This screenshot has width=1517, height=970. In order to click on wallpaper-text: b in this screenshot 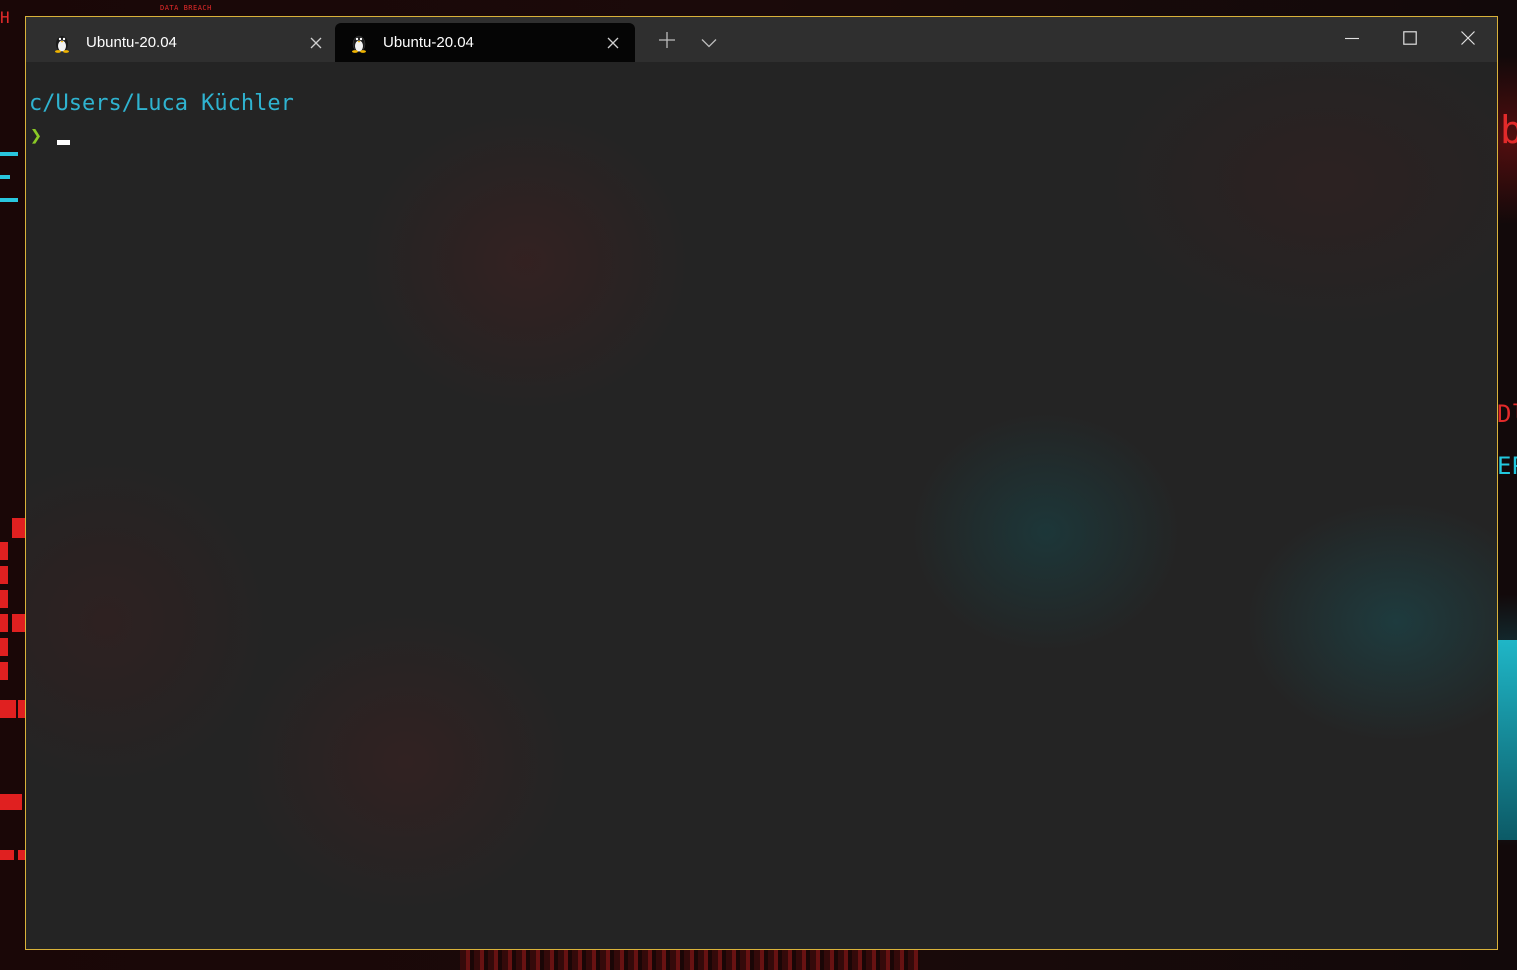, I will do `click(1508, 130)`.